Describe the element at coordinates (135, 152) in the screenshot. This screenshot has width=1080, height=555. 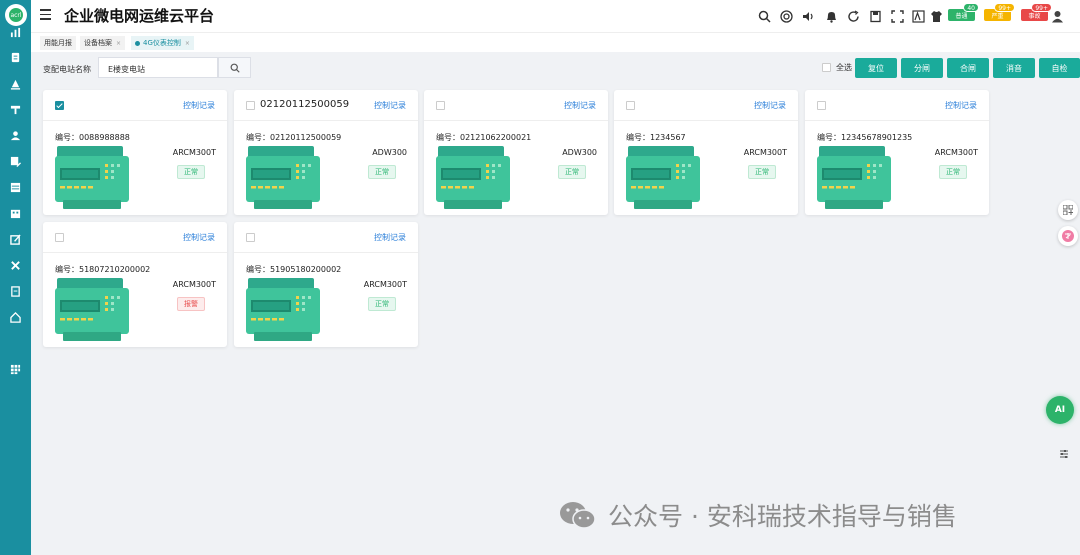
I see `device-card: 控制记录 编号：0088988888 ARCM300T 正常` at that location.